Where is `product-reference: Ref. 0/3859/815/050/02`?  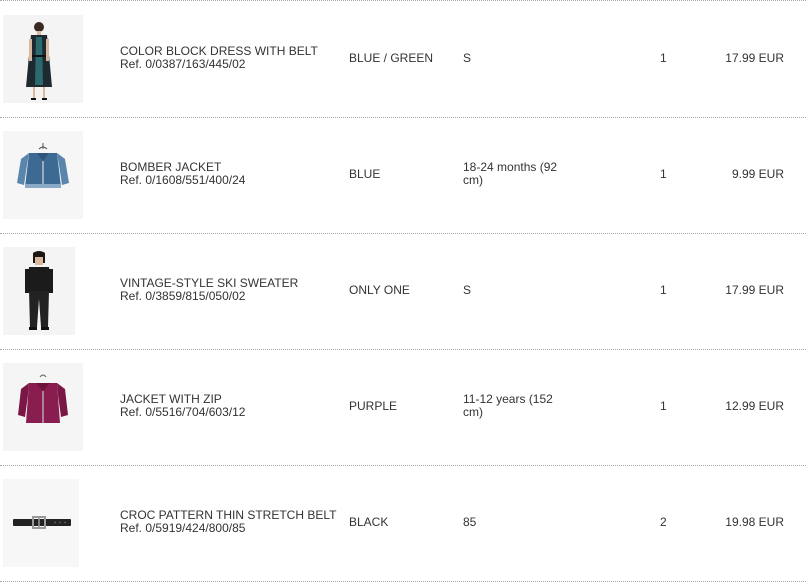 product-reference: Ref. 0/3859/815/050/02 is located at coordinates (183, 296).